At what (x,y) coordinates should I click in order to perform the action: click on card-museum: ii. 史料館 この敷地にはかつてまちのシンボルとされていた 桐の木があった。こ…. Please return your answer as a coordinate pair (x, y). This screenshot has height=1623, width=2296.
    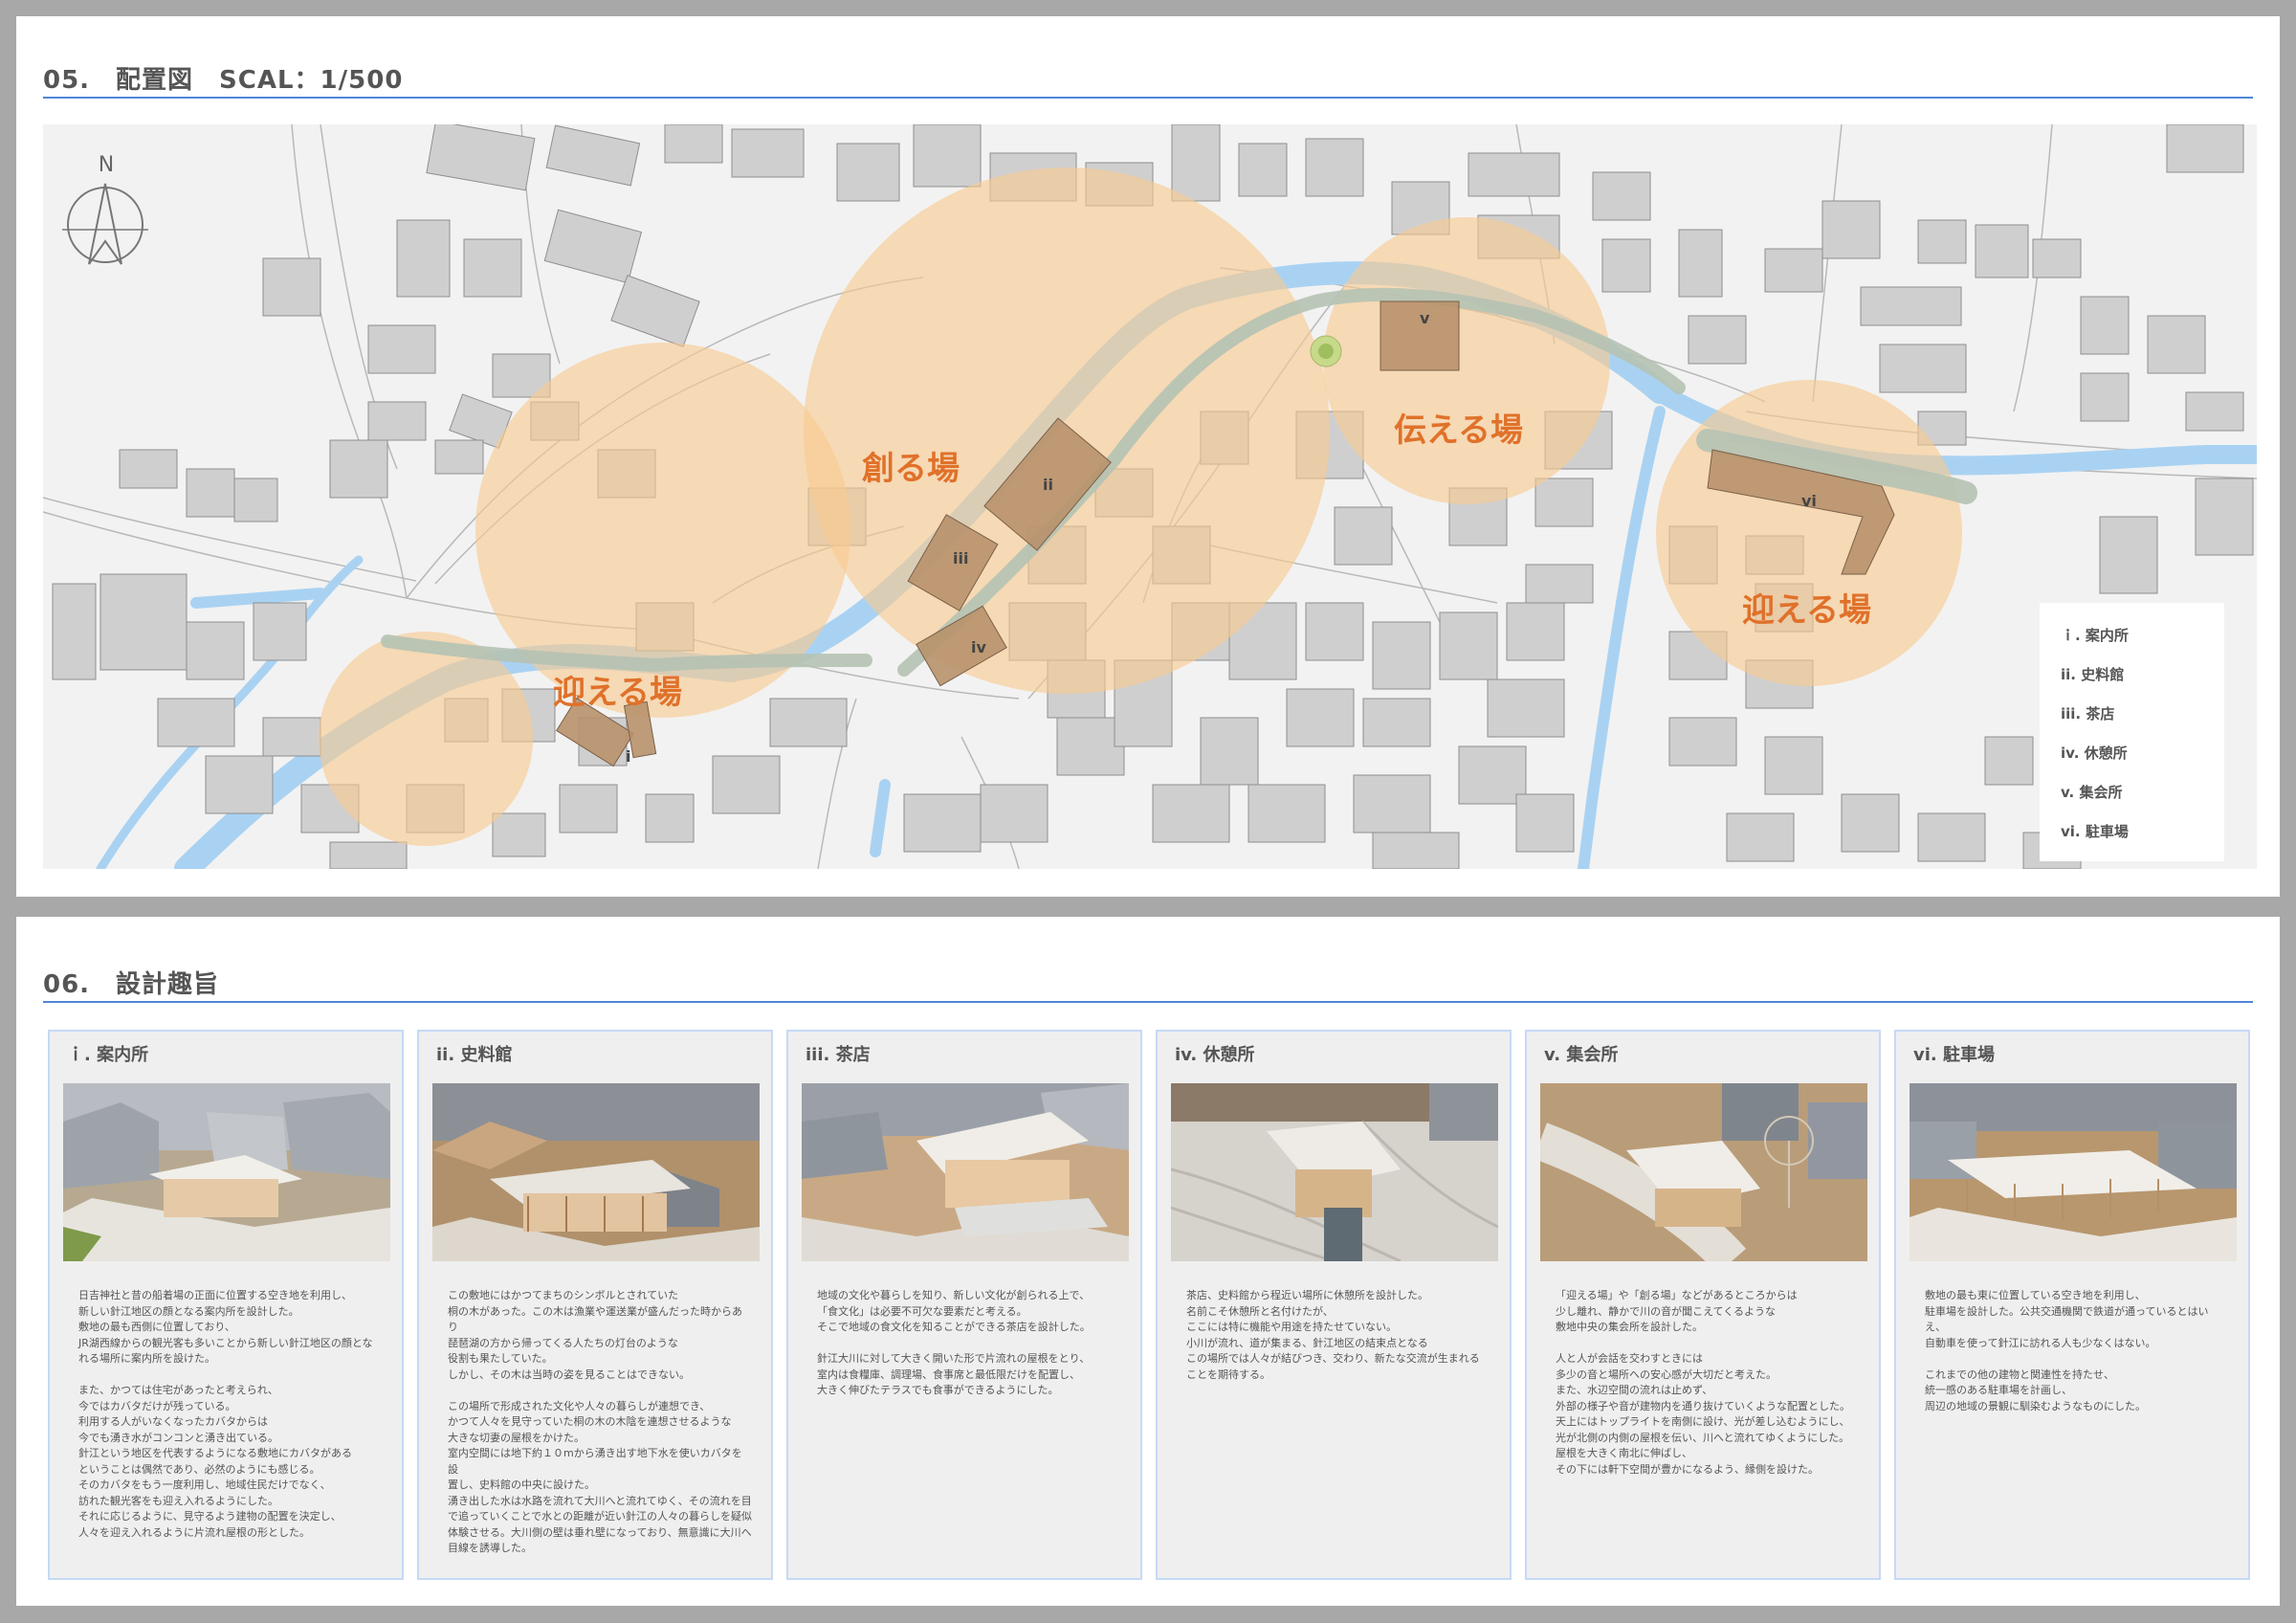
    Looking at the image, I should click on (595, 1305).